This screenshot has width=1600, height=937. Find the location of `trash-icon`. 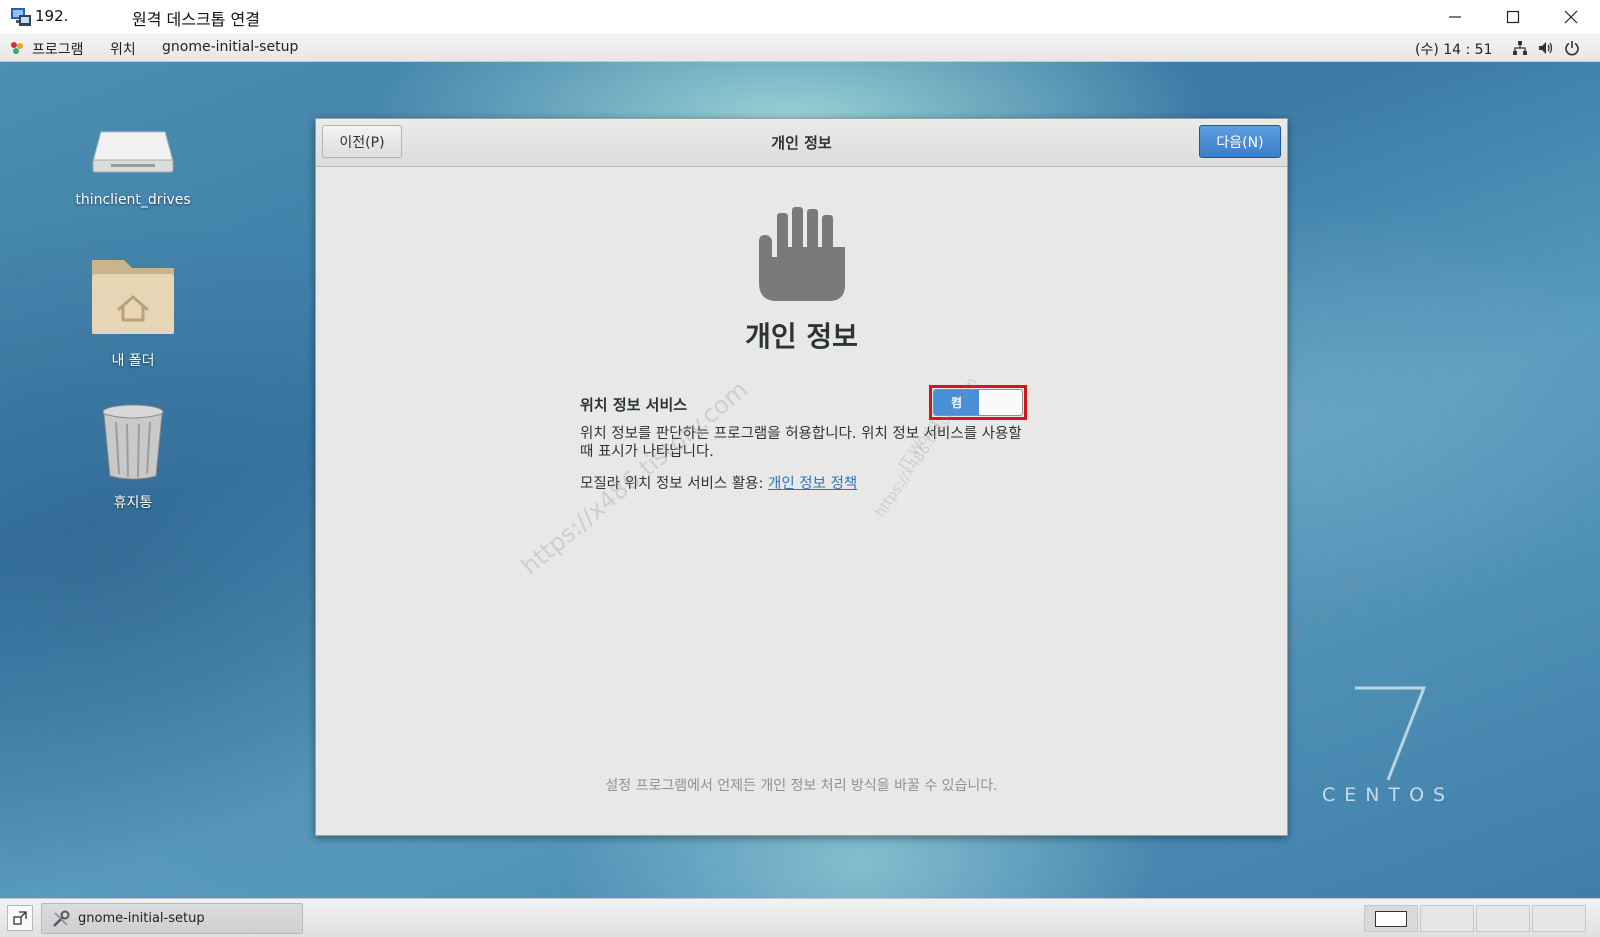

trash-icon is located at coordinates (133, 442).